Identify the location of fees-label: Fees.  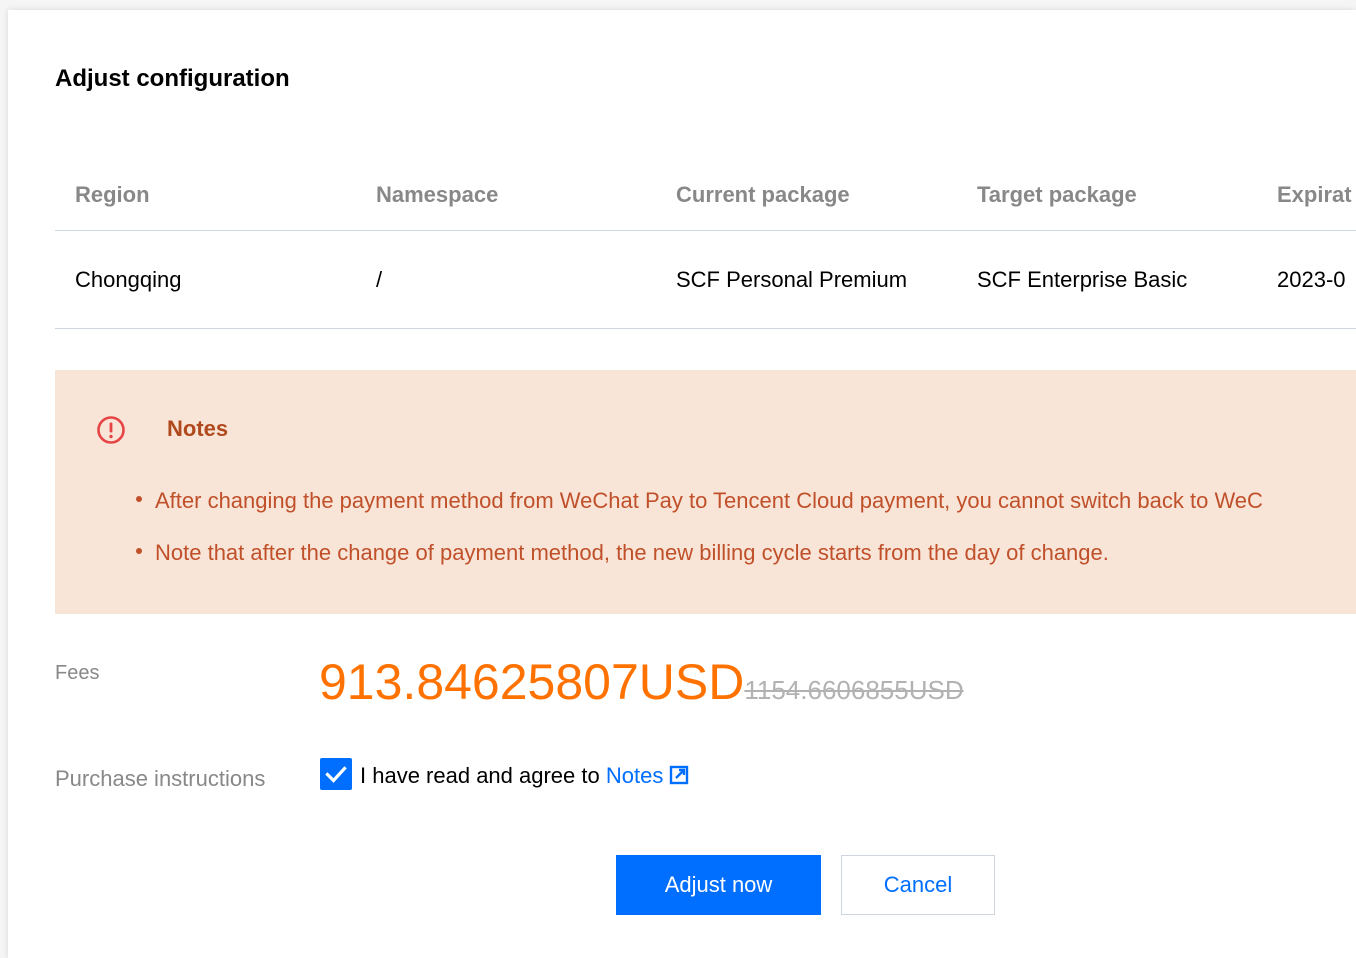
(77, 673).